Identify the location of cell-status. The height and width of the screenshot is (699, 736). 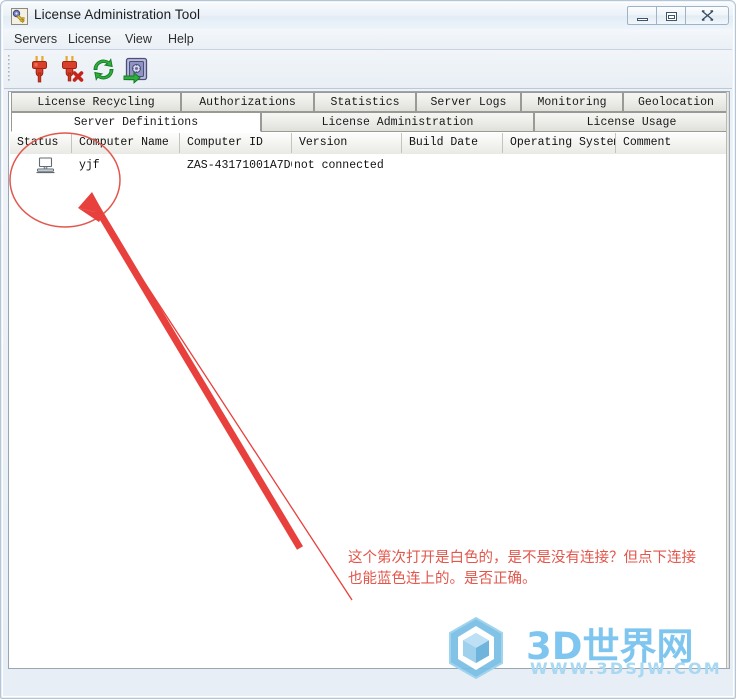
(41, 166).